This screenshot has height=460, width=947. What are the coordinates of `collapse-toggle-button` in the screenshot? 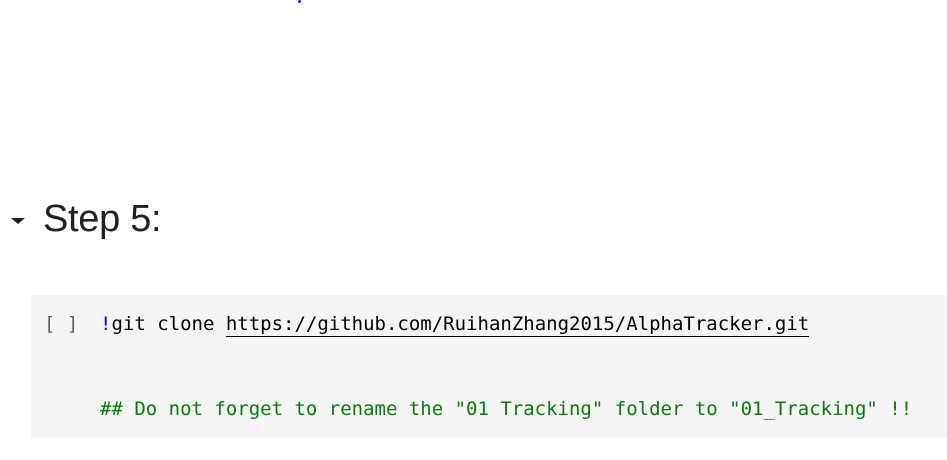 It's located at (18, 219).